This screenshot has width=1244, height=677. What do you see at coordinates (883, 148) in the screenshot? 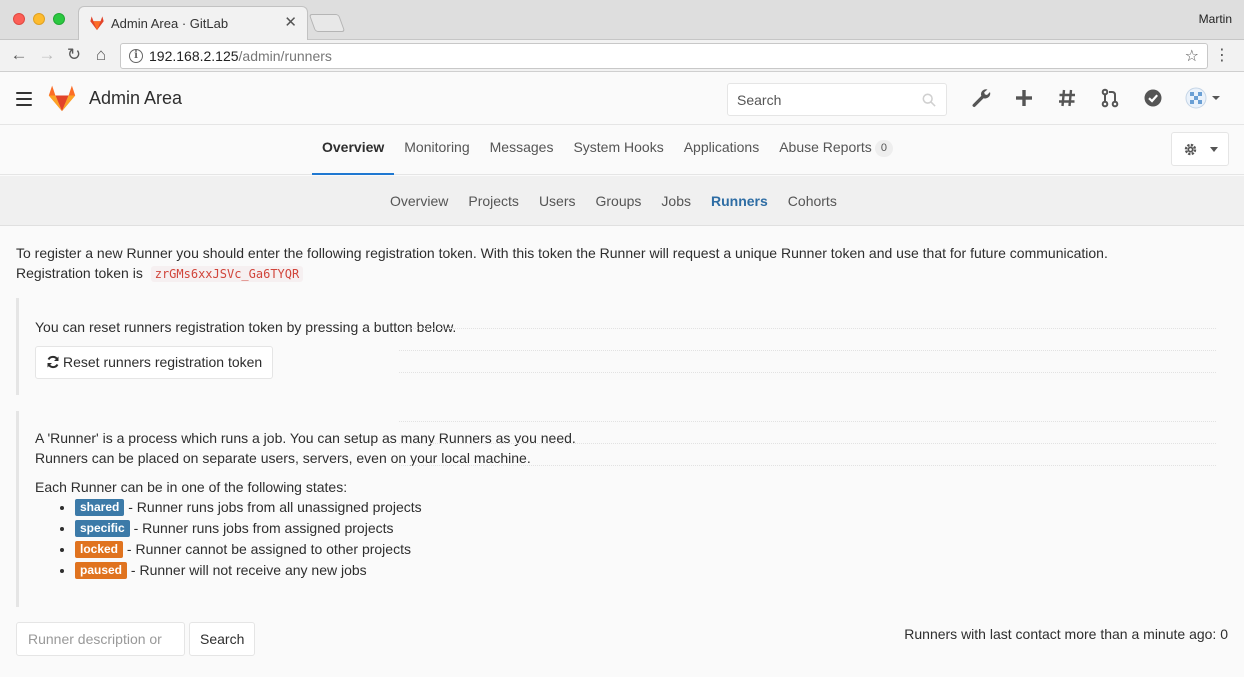
I see `abuse-count-badge: 0` at bounding box center [883, 148].